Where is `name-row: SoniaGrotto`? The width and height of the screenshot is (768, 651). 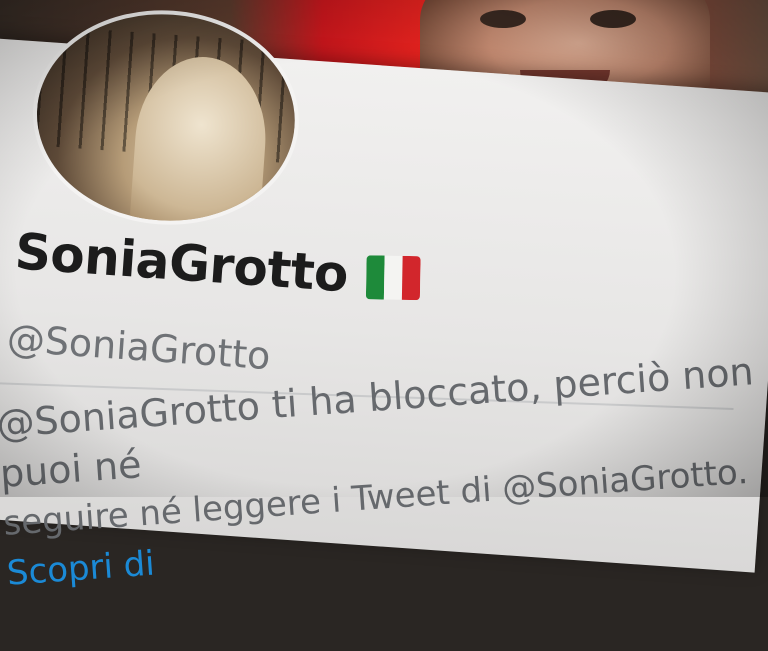 name-row: SoniaGrotto is located at coordinates (217, 265).